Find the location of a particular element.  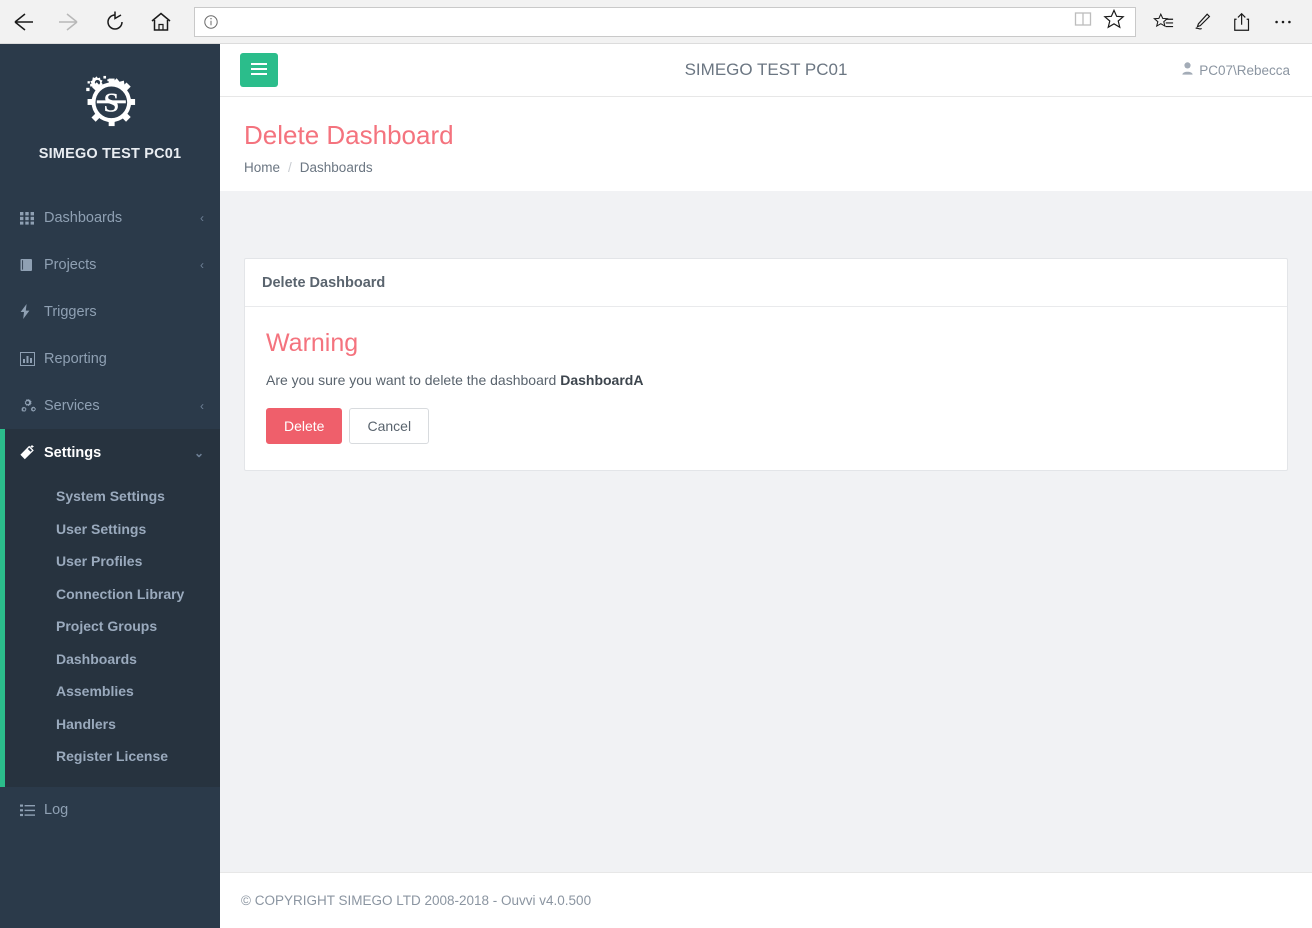

hub-icon is located at coordinates (1163, 22).